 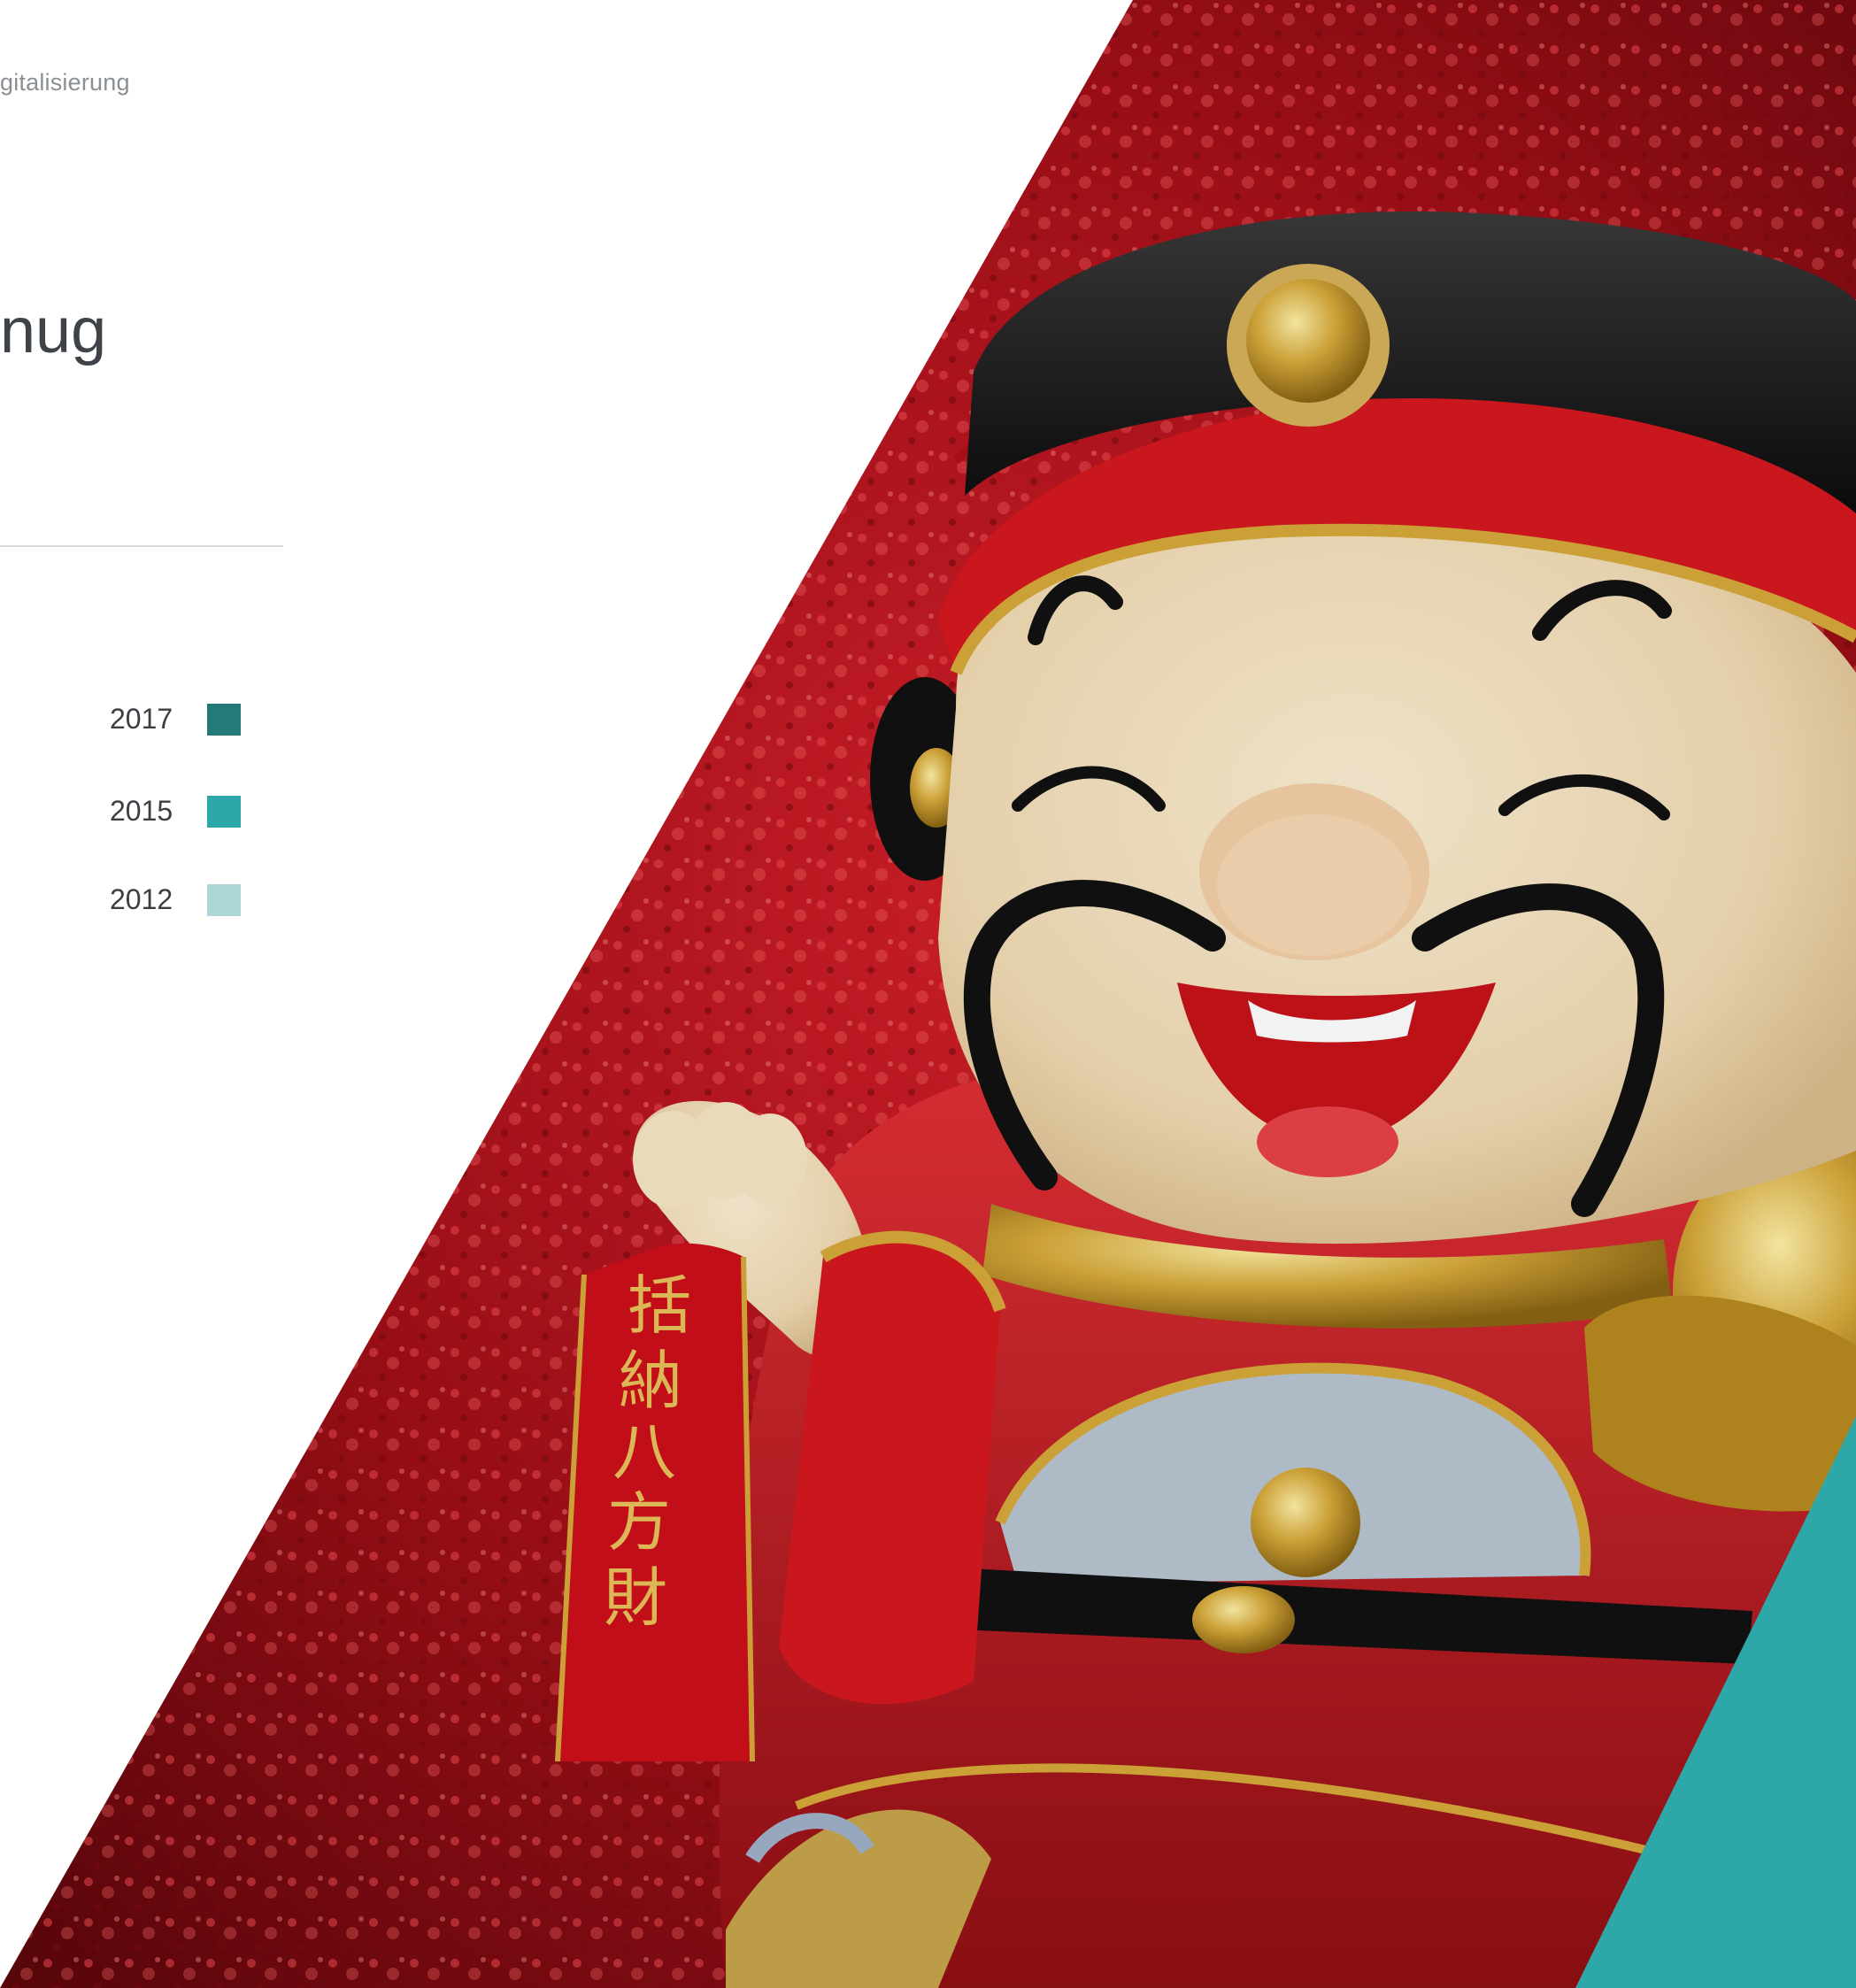 I want to click on legend-item-2012: 2012, so click(x=176, y=898).